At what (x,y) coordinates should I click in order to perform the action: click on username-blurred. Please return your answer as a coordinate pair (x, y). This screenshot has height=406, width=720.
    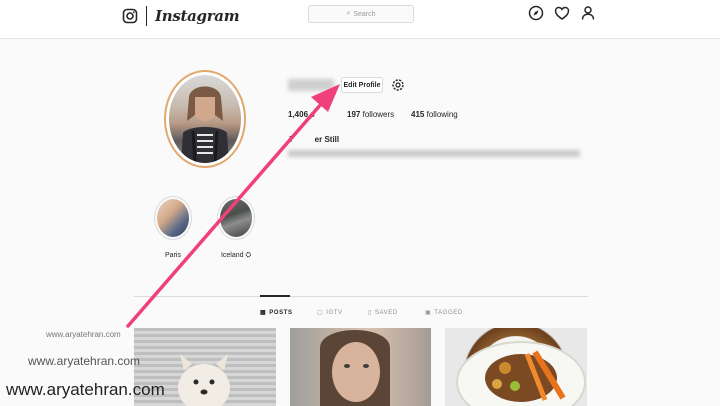
    Looking at the image, I should click on (311, 85).